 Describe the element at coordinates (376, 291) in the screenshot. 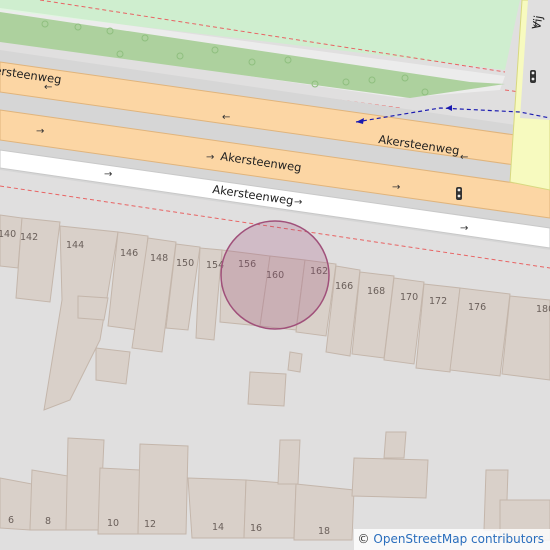

I see `house-number: 168` at that location.